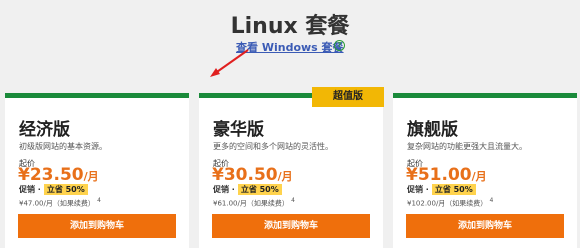  I want to click on help-icon: ?, so click(339, 45).